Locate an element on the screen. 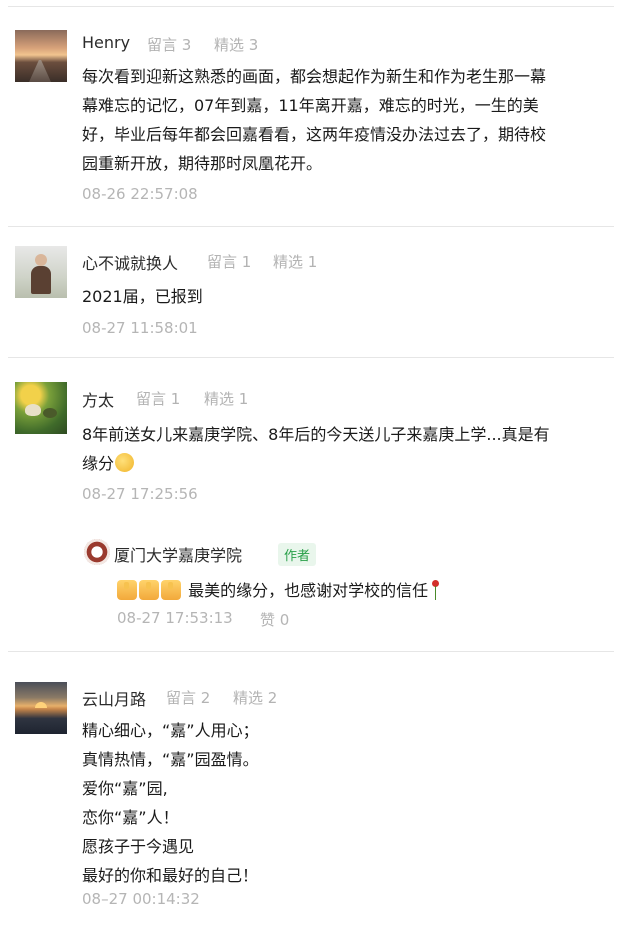 The image size is (626, 931). comment-timestamp: 08-27 17:25:56 is located at coordinates (140, 494).